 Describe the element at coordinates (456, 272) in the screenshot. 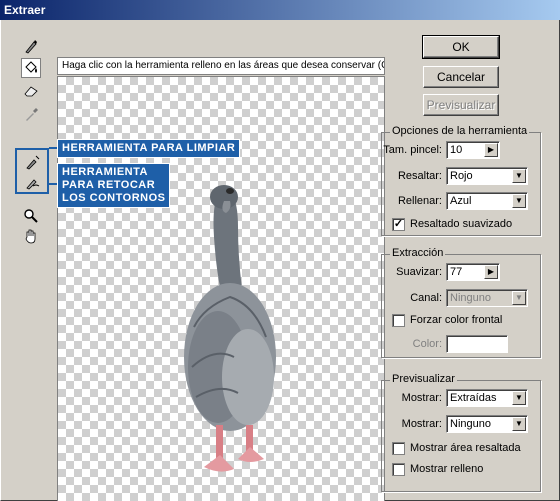

I see `smooth-value: 77` at that location.